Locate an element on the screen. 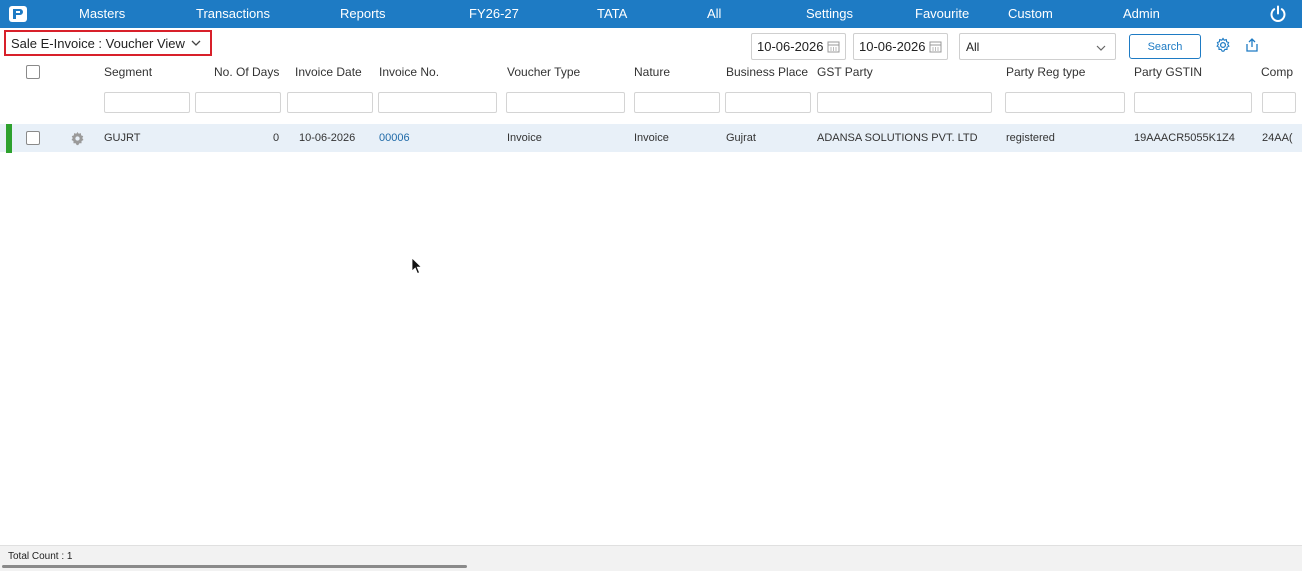 This screenshot has width=1302, height=571. cell-party-gstin: 19AAACR5055K1Z4 is located at coordinates (1184, 138).